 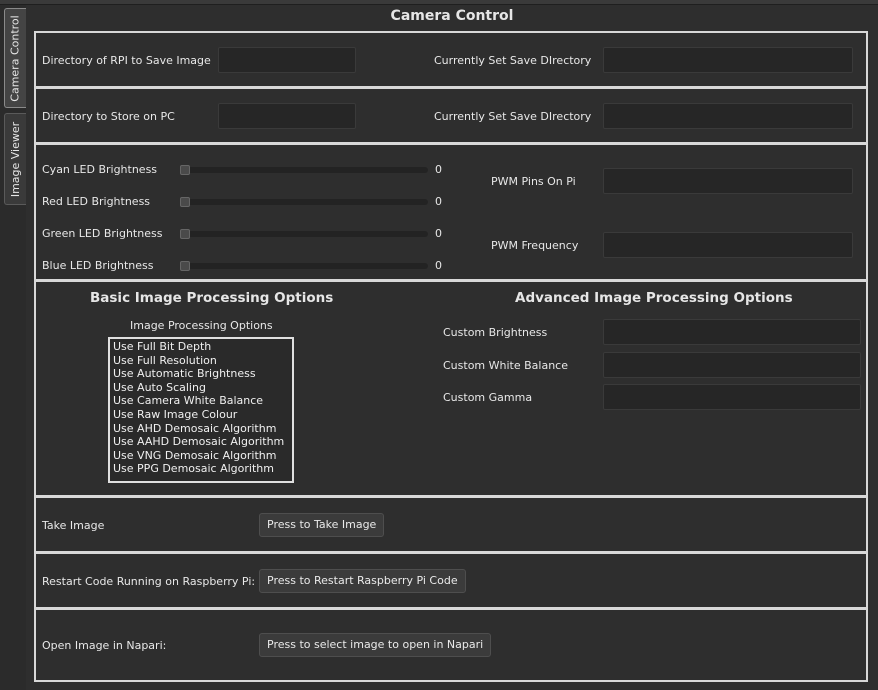 What do you see at coordinates (732, 365) in the screenshot?
I see `custom-white-balance-input` at bounding box center [732, 365].